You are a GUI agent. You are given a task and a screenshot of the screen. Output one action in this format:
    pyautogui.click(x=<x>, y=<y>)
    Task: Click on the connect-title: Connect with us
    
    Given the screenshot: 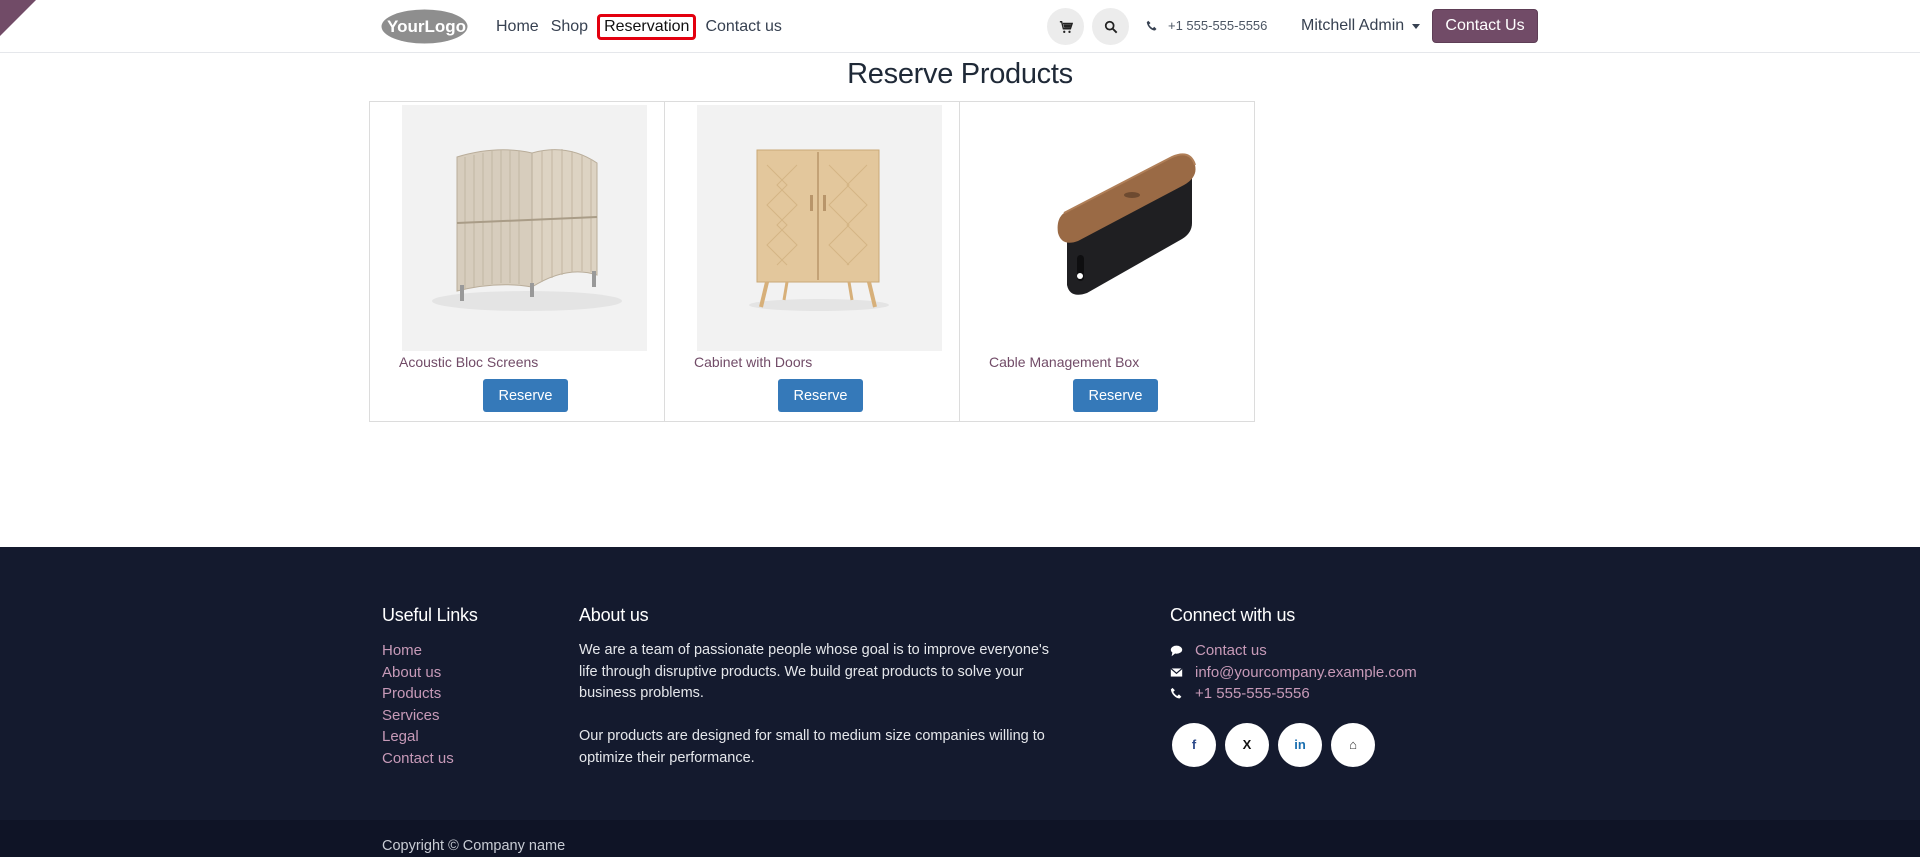 What is the action you would take?
    pyautogui.click(x=1233, y=615)
    